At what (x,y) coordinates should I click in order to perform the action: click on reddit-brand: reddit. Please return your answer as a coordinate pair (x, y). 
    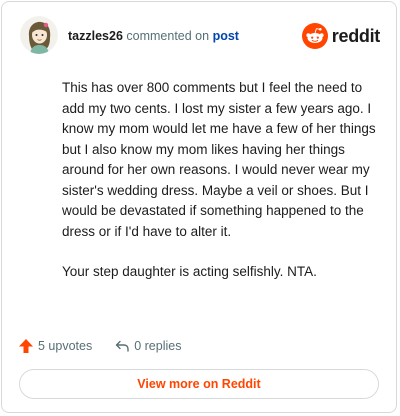
    Looking at the image, I should click on (341, 36).